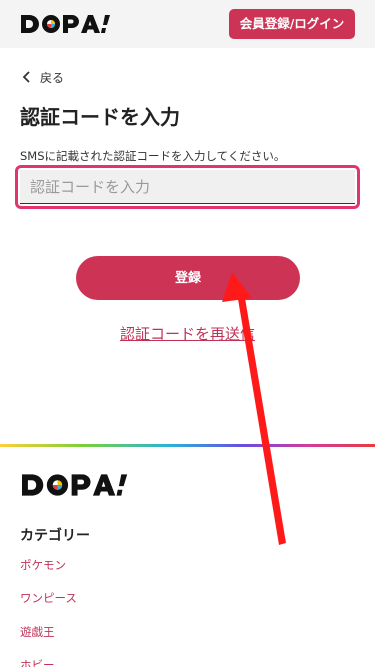 The width and height of the screenshot is (375, 667). Describe the element at coordinates (187, 445) in the screenshot. I see `rainbow-divider` at that location.